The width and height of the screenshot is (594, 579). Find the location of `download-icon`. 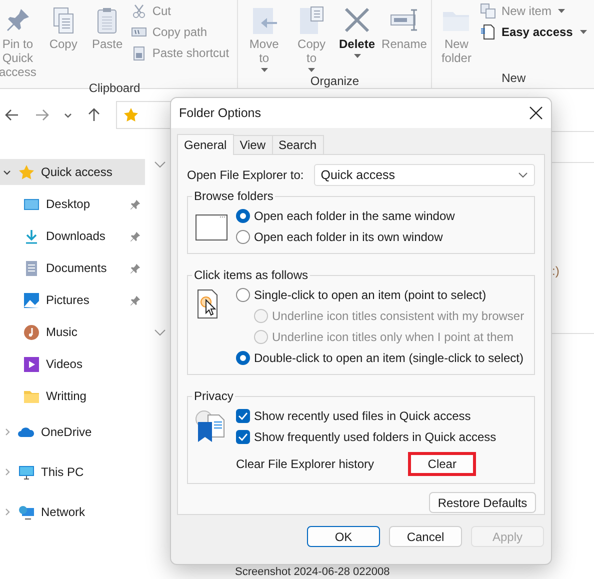

download-icon is located at coordinates (31, 236).